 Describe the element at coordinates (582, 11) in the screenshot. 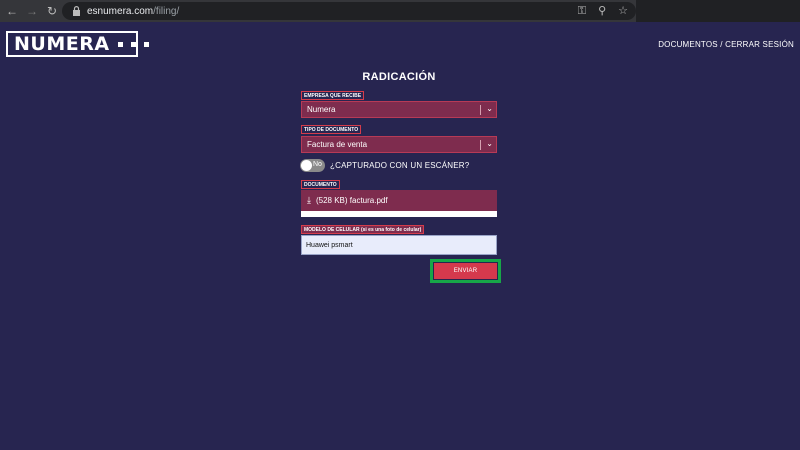

I see `key-icon: ⚿` at that location.